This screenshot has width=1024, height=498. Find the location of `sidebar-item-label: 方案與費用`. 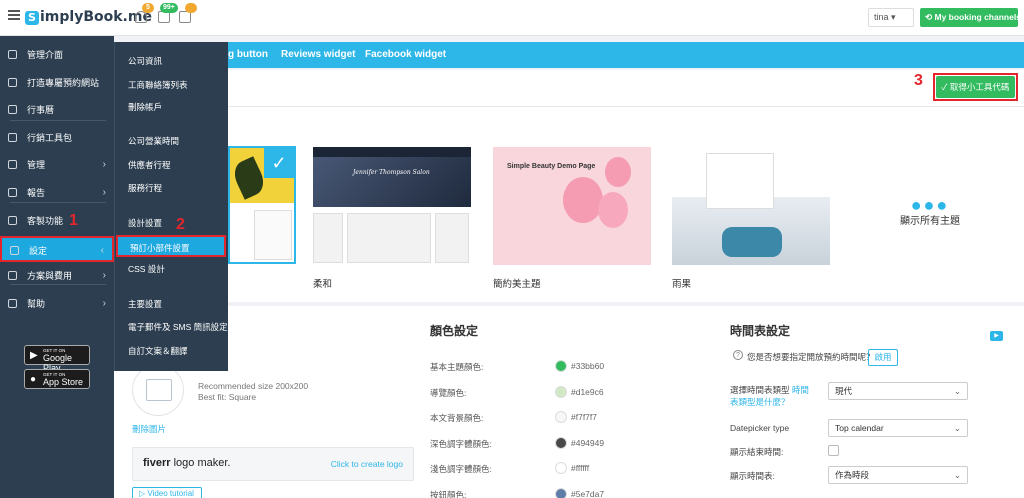

sidebar-item-label: 方案與費用 is located at coordinates (50, 276).